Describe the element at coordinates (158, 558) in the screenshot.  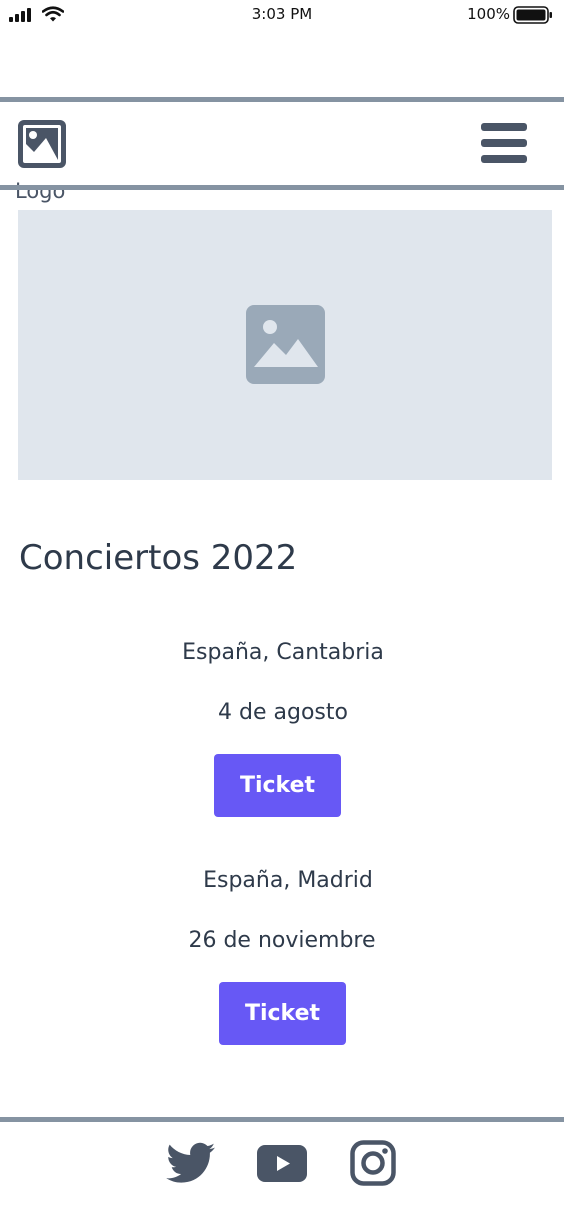
I see `page-title: Conciertos 2022` at that location.